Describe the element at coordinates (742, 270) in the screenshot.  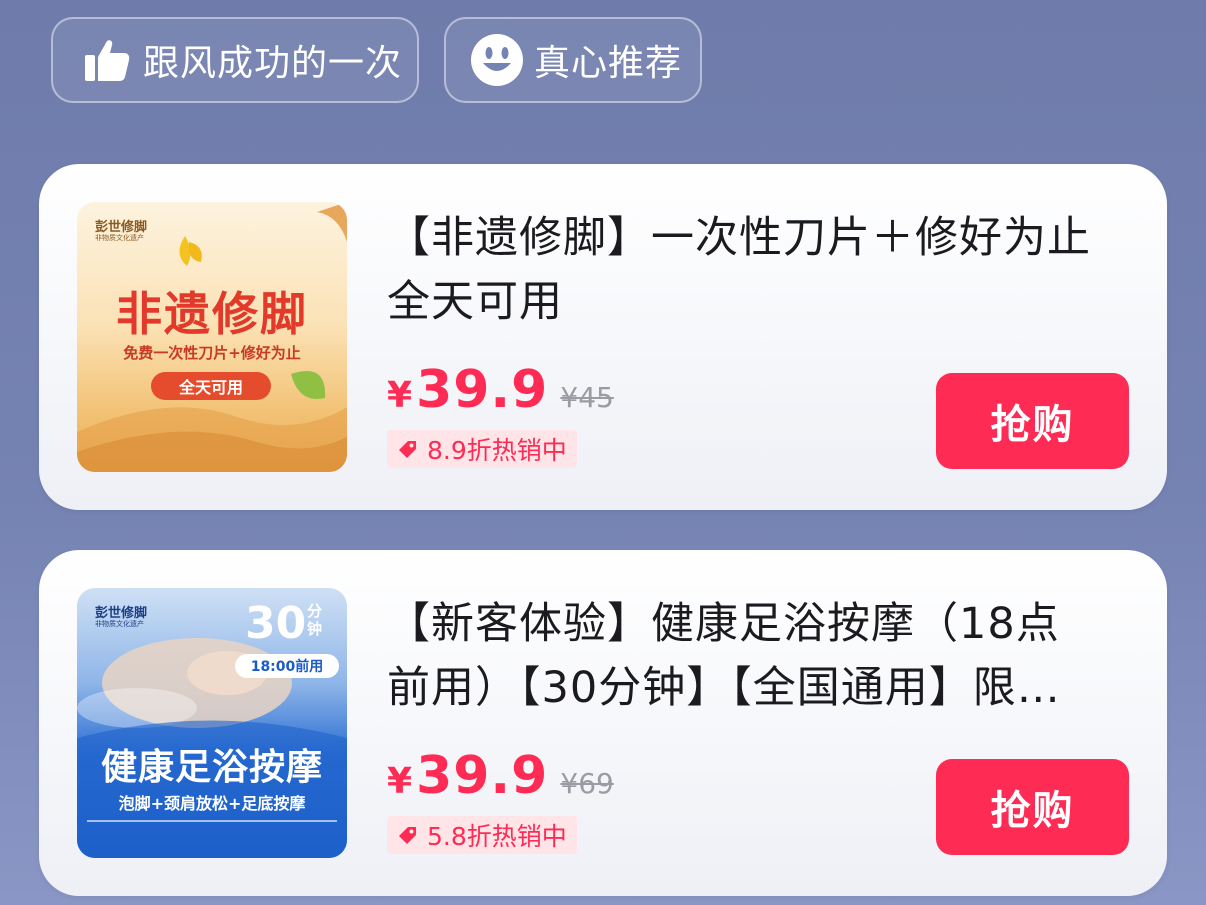
I see `product-title: 【非遗修脚】一次性刀片＋修好为止 全天可用` at that location.